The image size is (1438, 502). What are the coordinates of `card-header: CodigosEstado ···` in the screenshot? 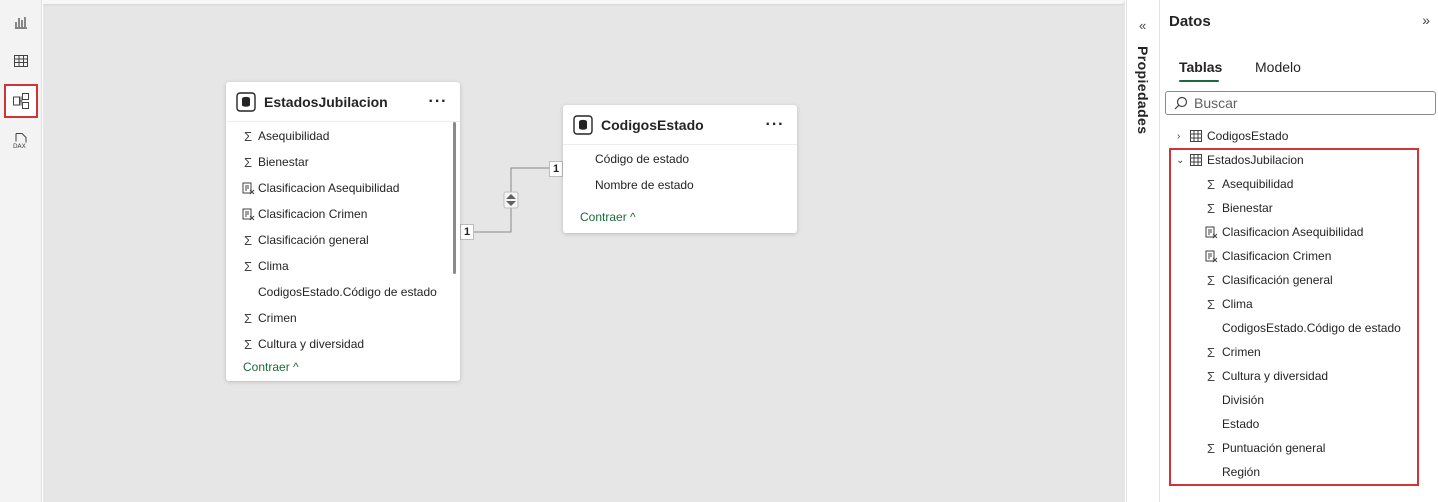 It's located at (680, 125).